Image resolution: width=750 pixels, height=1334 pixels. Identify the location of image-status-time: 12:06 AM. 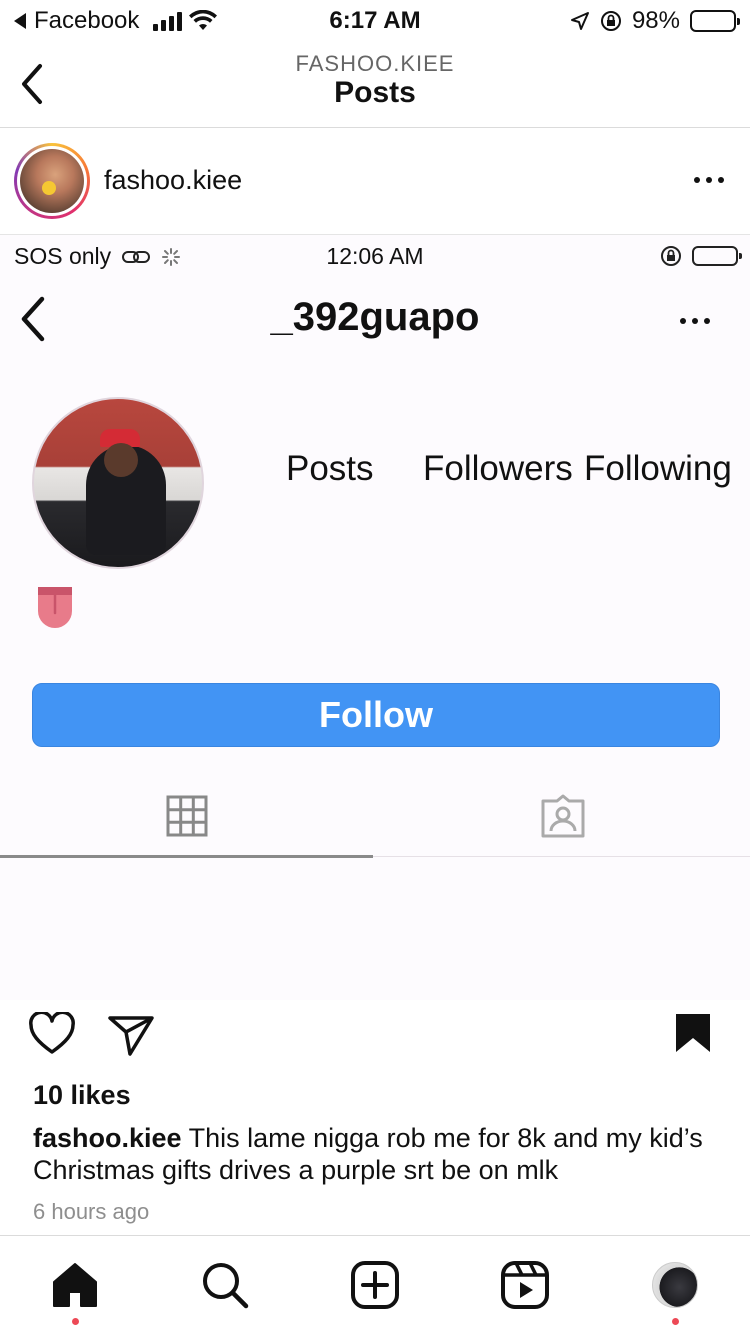
(375, 256).